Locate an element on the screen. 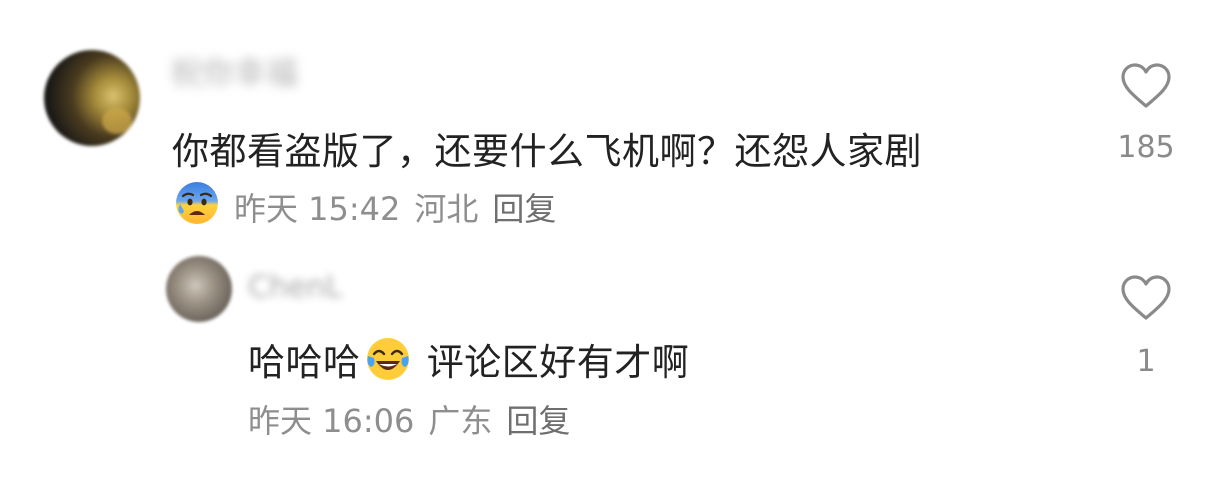 Image resolution: width=1220 pixels, height=500 pixels. tears-of-joy-face-icon is located at coordinates (388, 363).